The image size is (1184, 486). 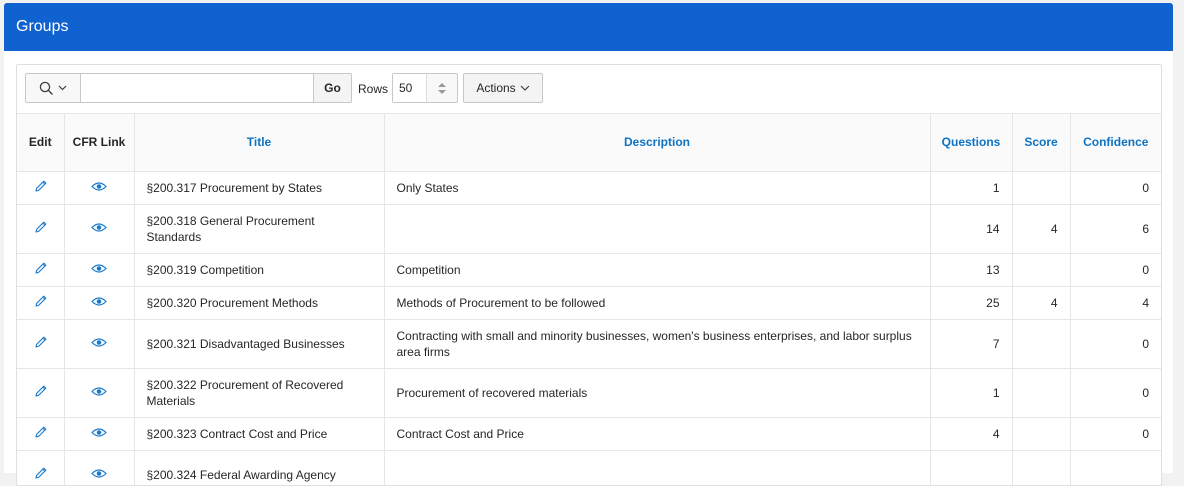 I want to click on col-header-description: Description, so click(x=657, y=143).